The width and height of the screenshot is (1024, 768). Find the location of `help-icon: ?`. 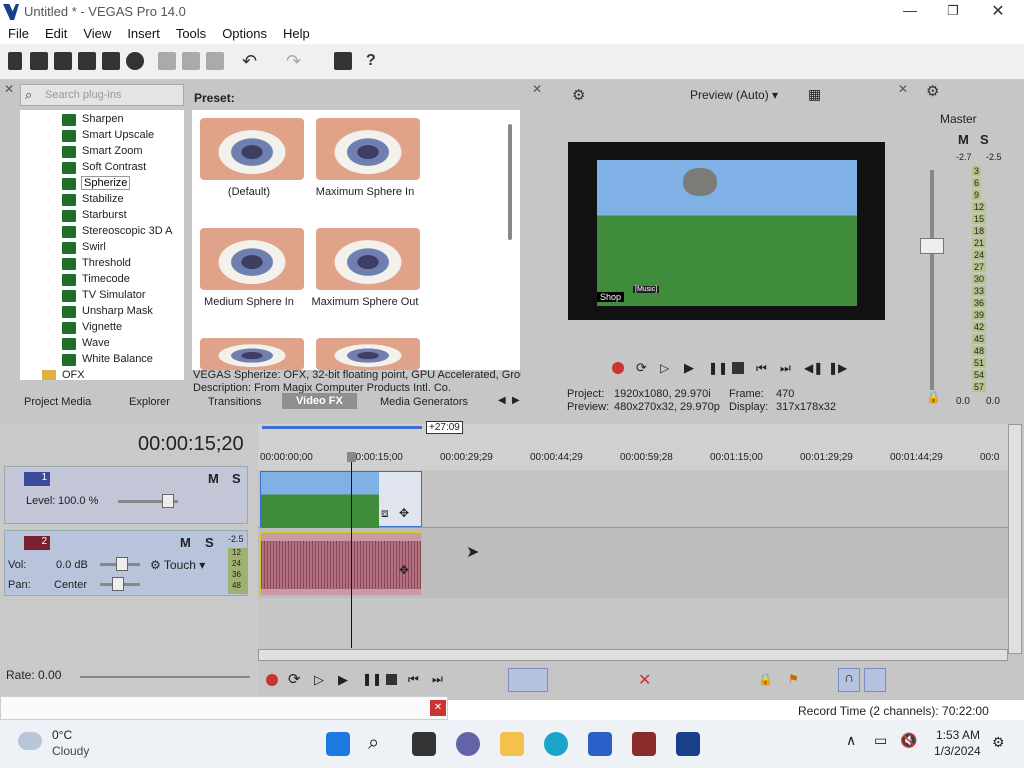

help-icon: ? is located at coordinates (375, 61).